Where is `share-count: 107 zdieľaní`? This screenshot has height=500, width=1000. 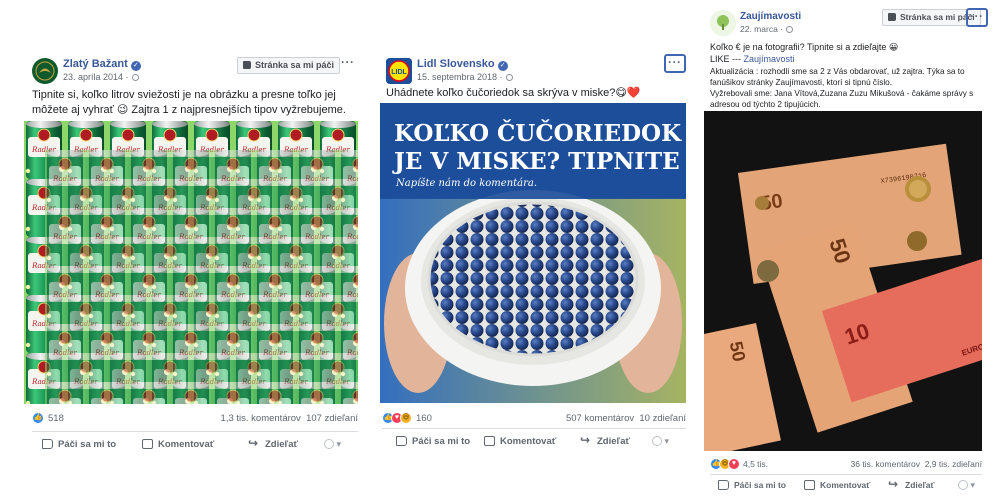 share-count: 107 zdieľaní is located at coordinates (332, 418).